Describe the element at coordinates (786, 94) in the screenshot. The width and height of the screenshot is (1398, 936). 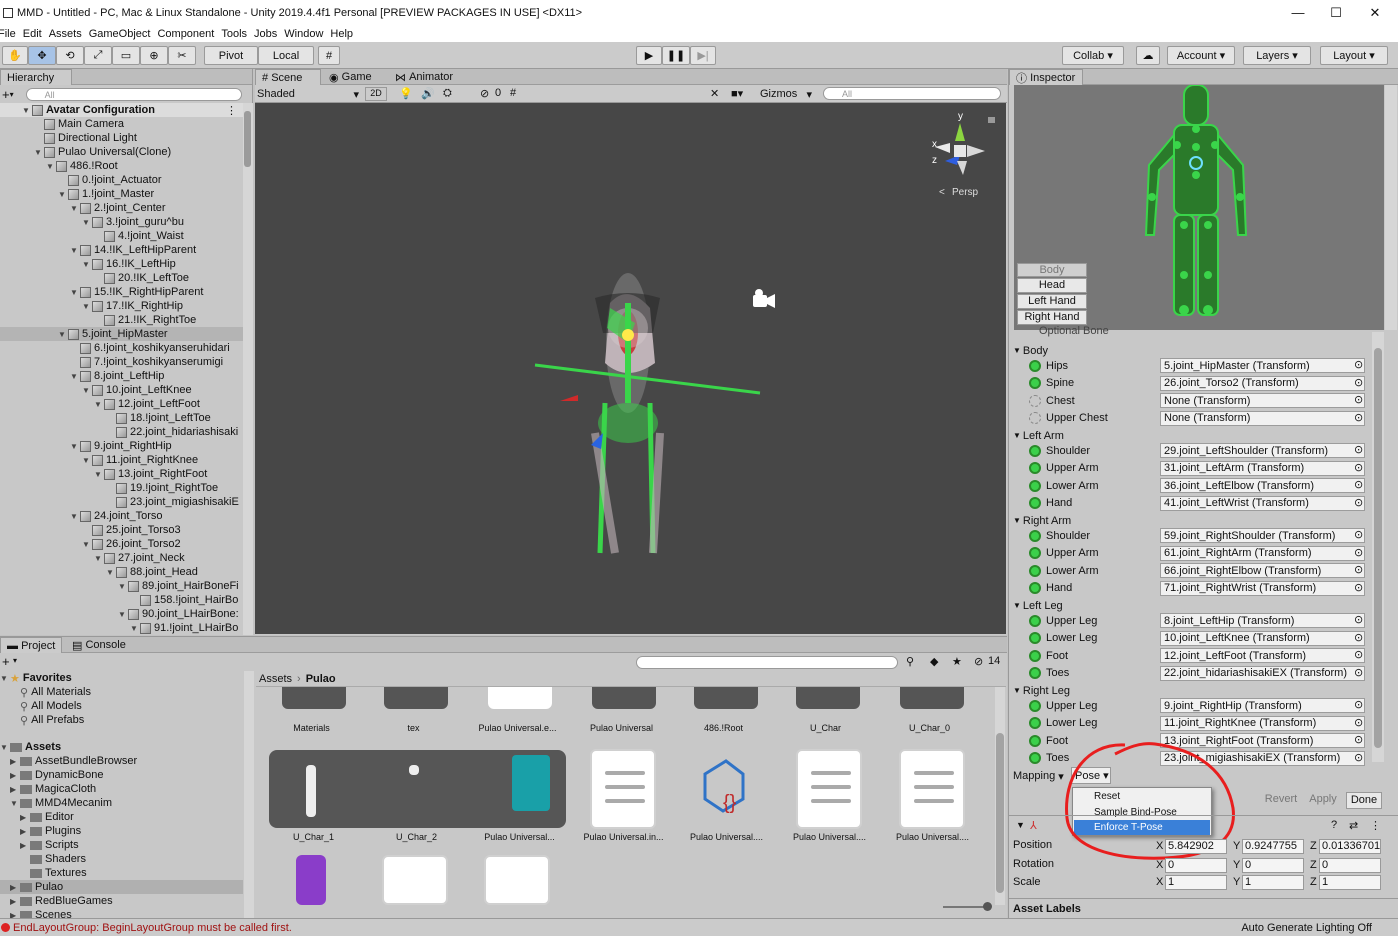
I see `gizmos-dropdown: Gizmos ▾` at that location.